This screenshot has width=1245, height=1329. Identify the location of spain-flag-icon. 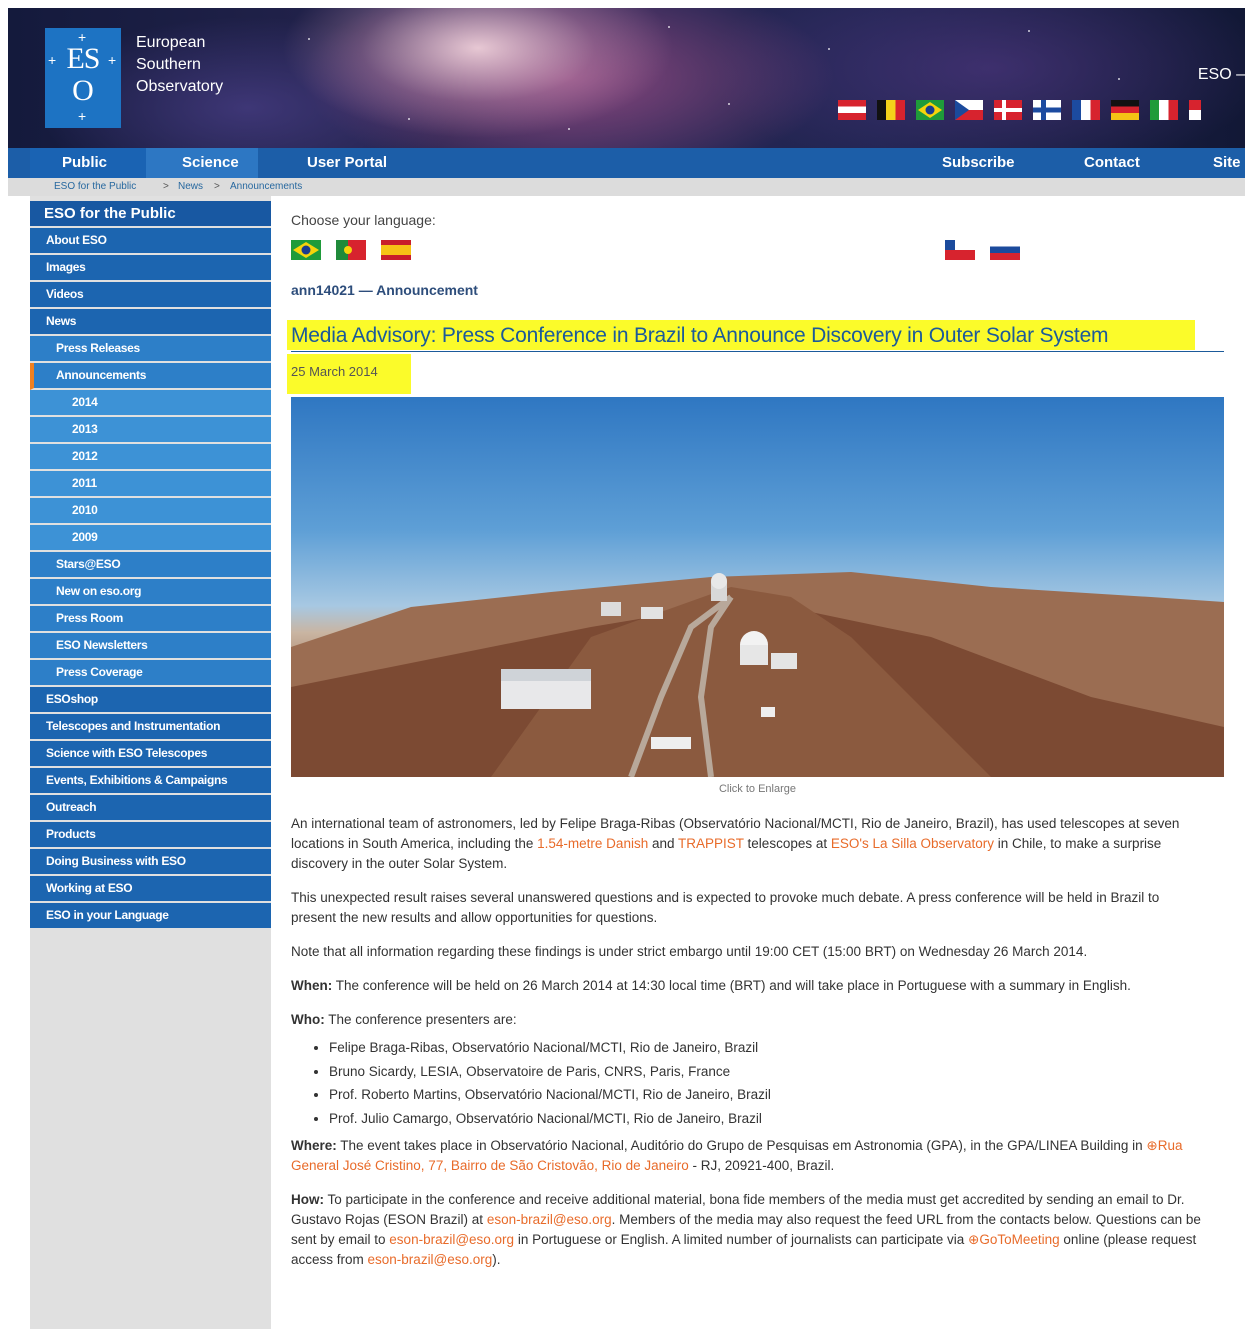
(396, 250).